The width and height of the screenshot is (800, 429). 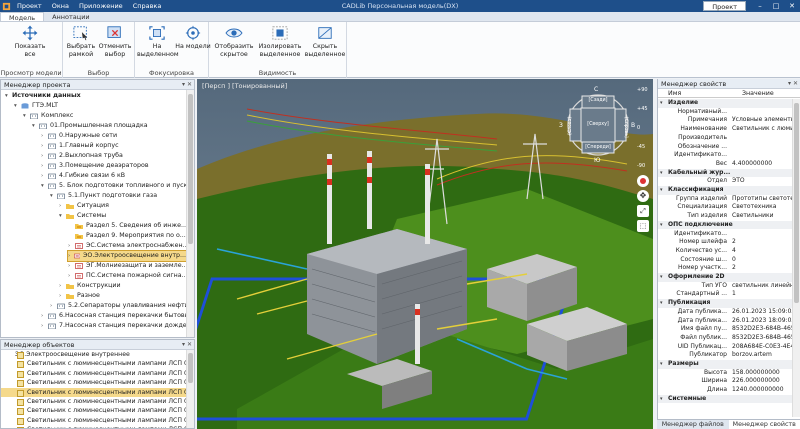 What do you see at coordinates (753, 93) in the screenshot?
I see `column-value: Значение` at bounding box center [753, 93].